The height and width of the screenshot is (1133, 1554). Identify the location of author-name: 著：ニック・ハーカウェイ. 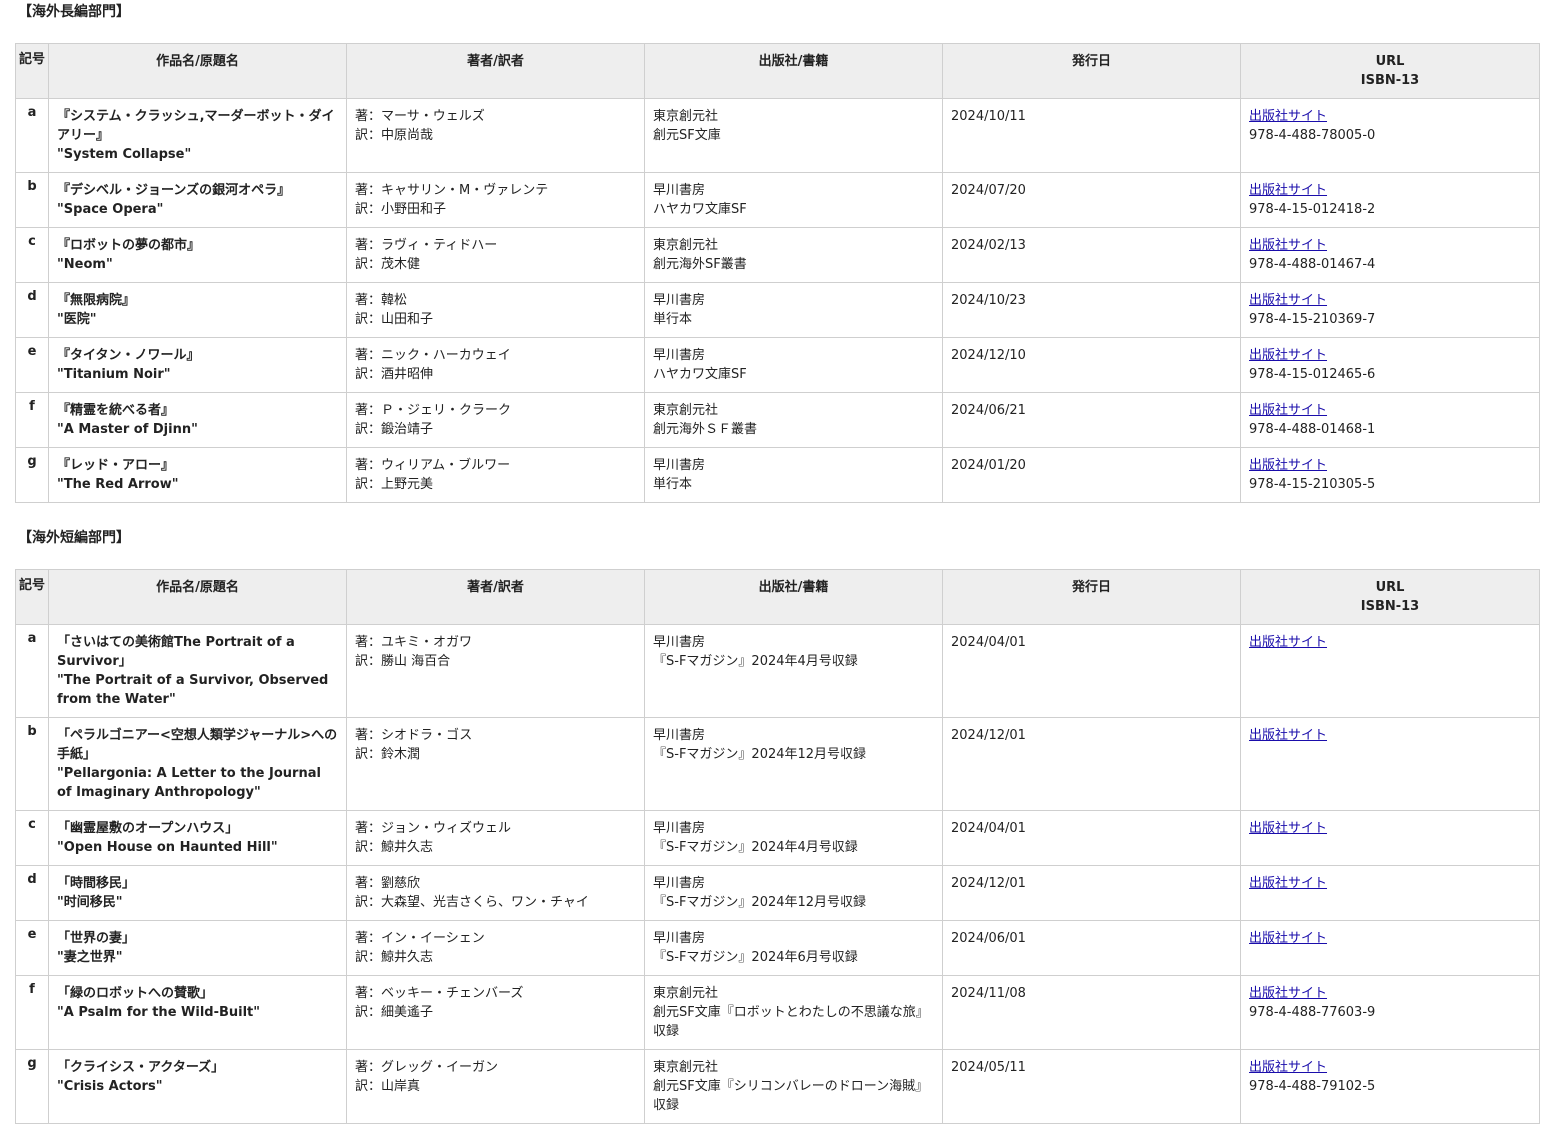
(433, 355).